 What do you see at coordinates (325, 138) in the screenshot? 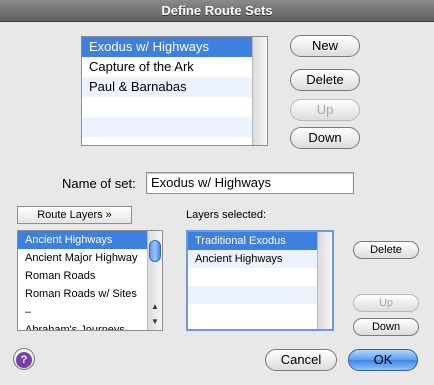
I see `down-set-button: Down` at bounding box center [325, 138].